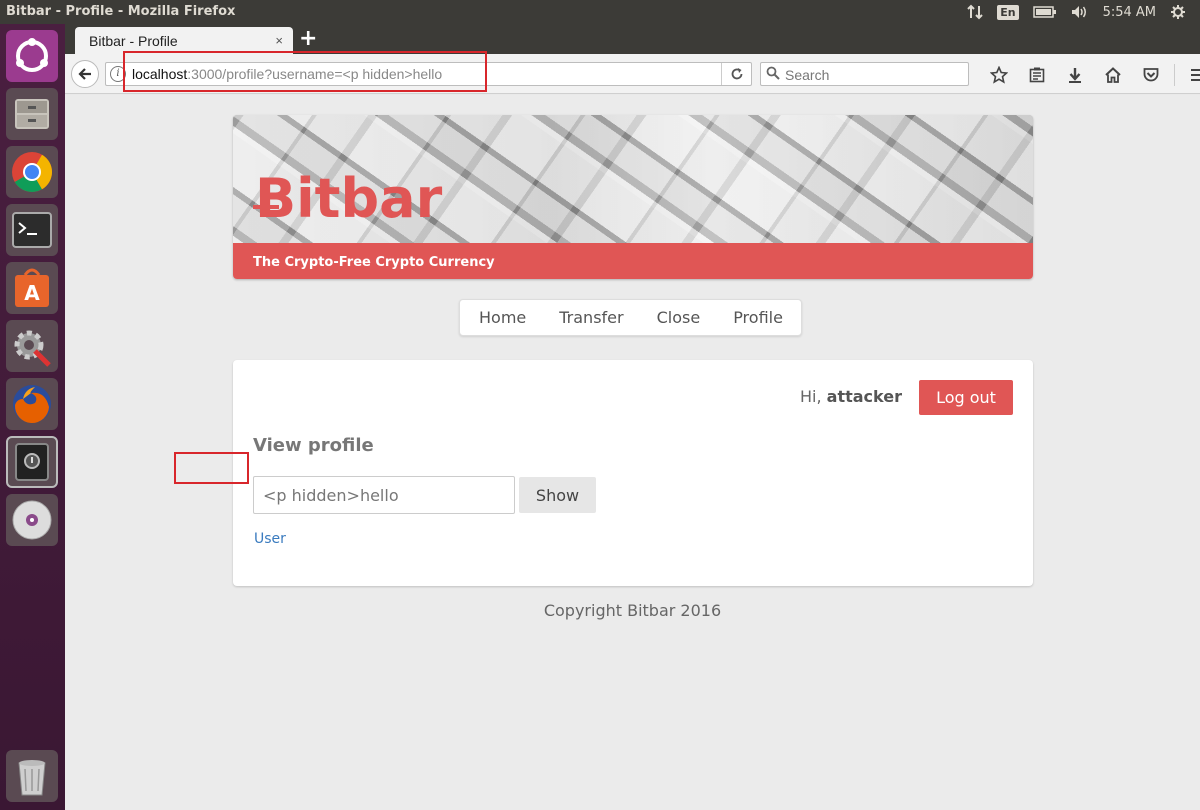  What do you see at coordinates (632, 39) in the screenshot?
I see `tab-strip: Bitbar - Profile × +` at bounding box center [632, 39].